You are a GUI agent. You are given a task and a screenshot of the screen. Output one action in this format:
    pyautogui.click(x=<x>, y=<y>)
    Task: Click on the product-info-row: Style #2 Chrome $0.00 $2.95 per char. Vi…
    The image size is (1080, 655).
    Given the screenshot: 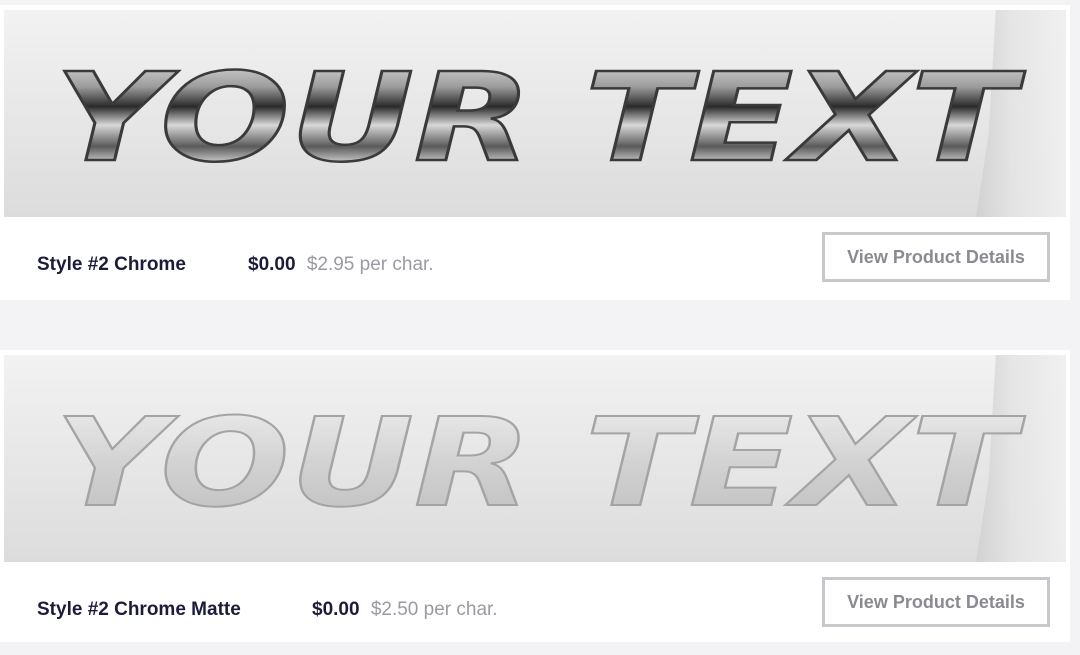 What is the action you would take?
    pyautogui.click(x=535, y=258)
    